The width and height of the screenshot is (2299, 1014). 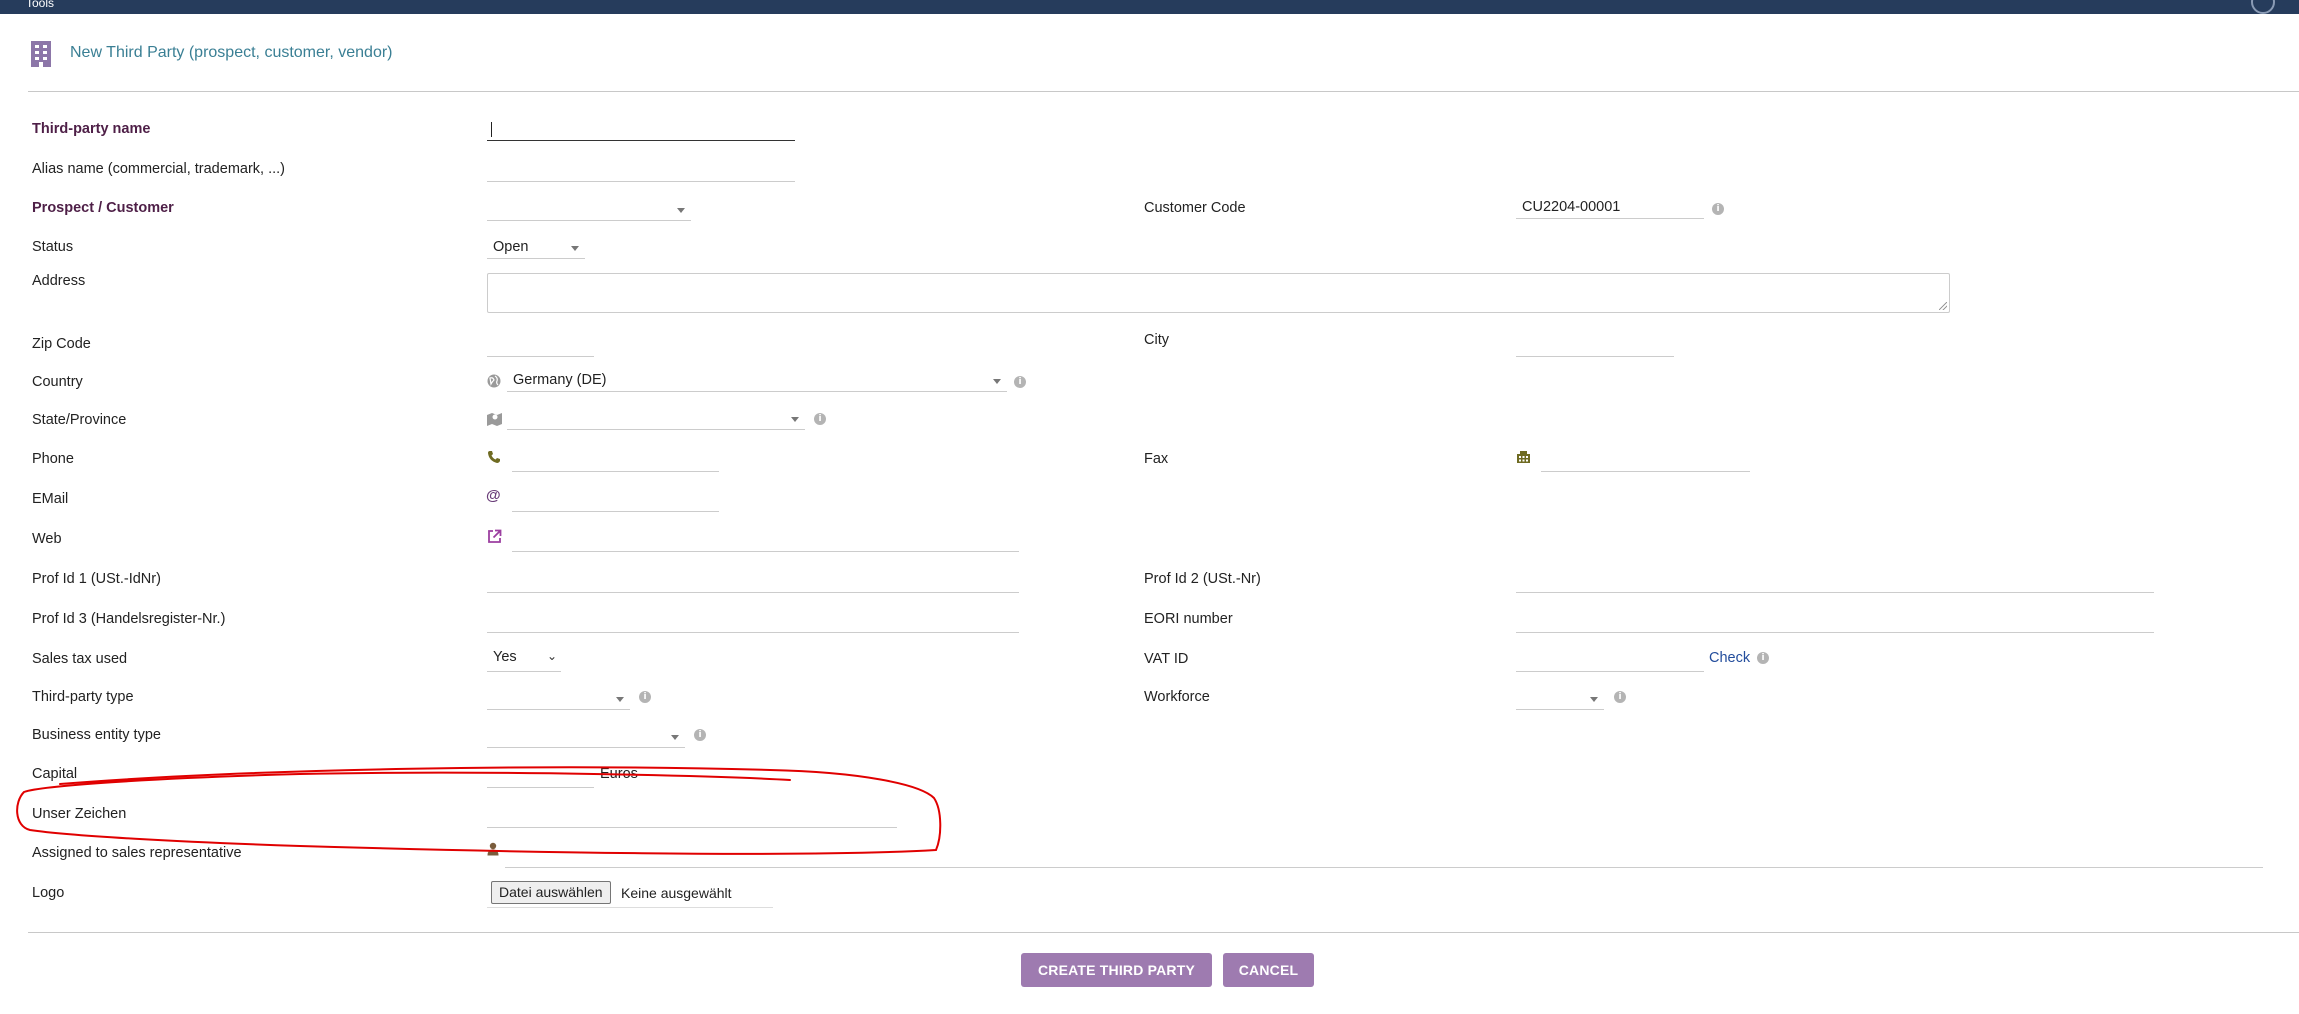 I want to click on prof-id-1-input, so click(x=753, y=582).